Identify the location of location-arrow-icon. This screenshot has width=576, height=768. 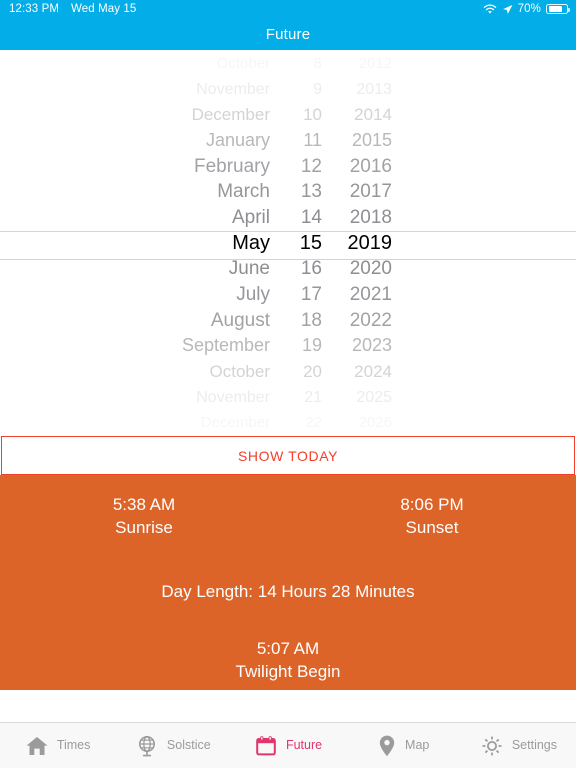
(507, 9).